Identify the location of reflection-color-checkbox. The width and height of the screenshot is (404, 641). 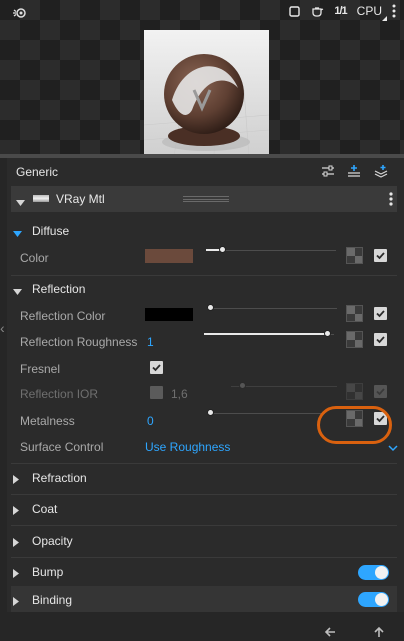
(380, 313).